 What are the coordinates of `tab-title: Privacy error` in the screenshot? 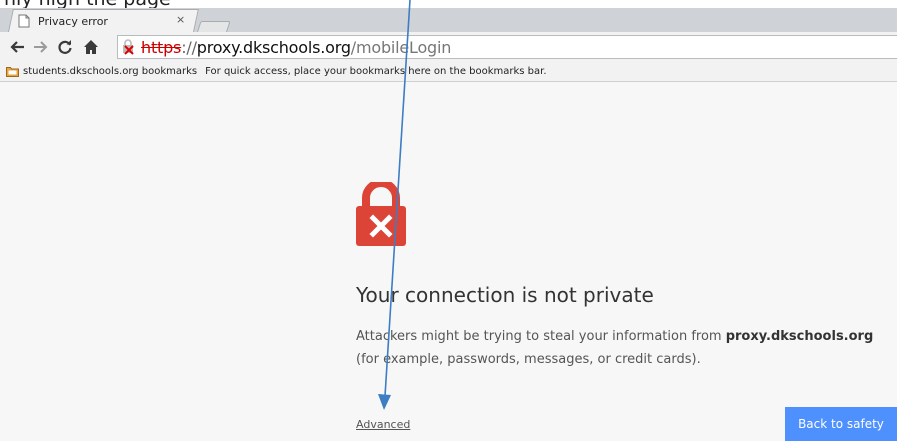 It's located at (73, 21).